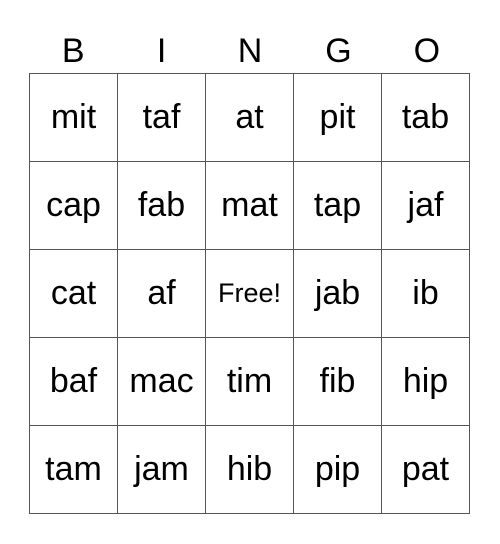 This screenshot has width=500, height=544. Describe the element at coordinates (74, 470) in the screenshot. I see `bingo-cell: tam` at that location.